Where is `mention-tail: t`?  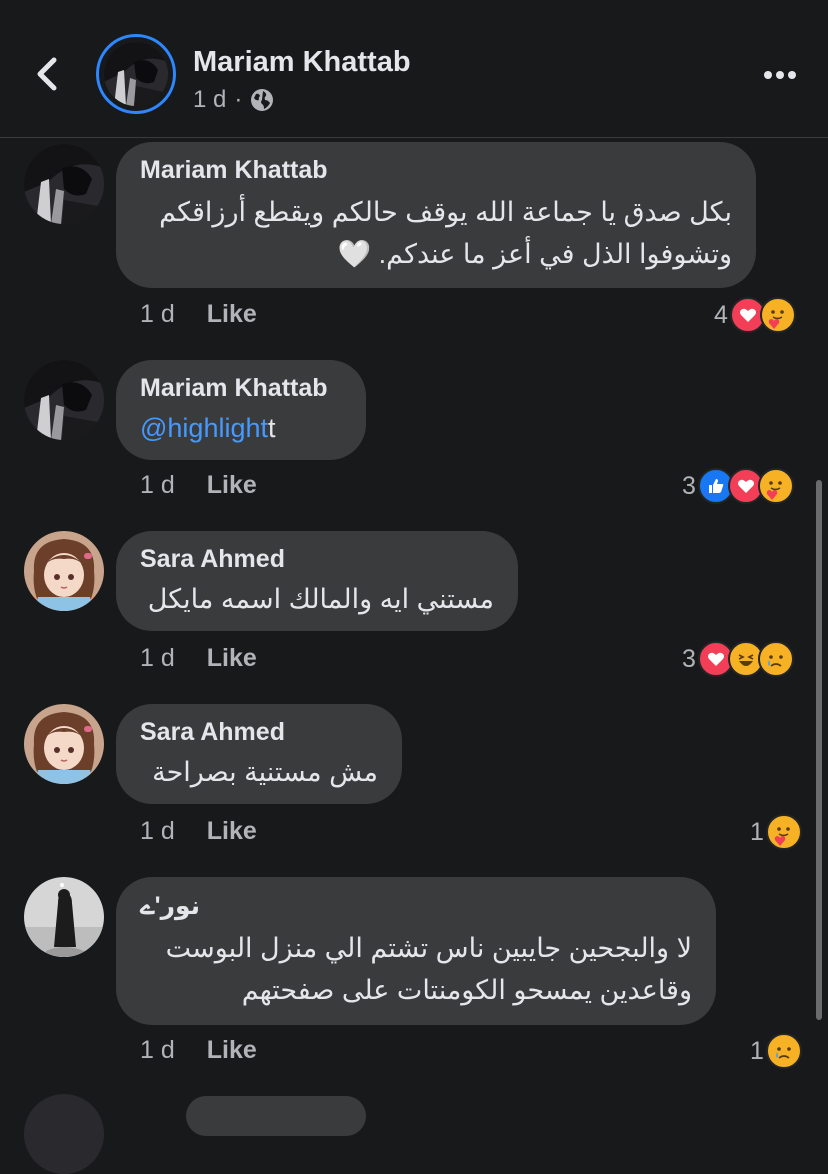 mention-tail: t is located at coordinates (272, 428).